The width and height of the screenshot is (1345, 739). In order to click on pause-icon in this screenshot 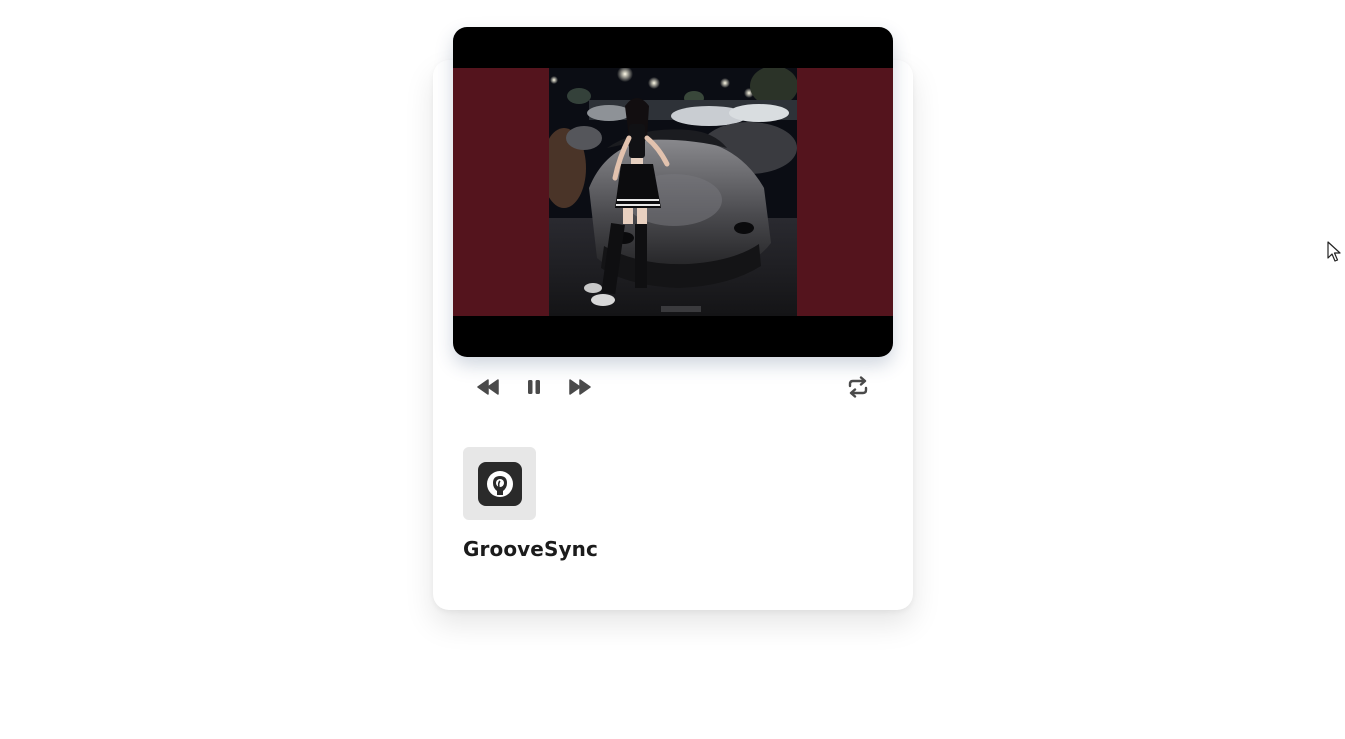, I will do `click(534, 387)`.